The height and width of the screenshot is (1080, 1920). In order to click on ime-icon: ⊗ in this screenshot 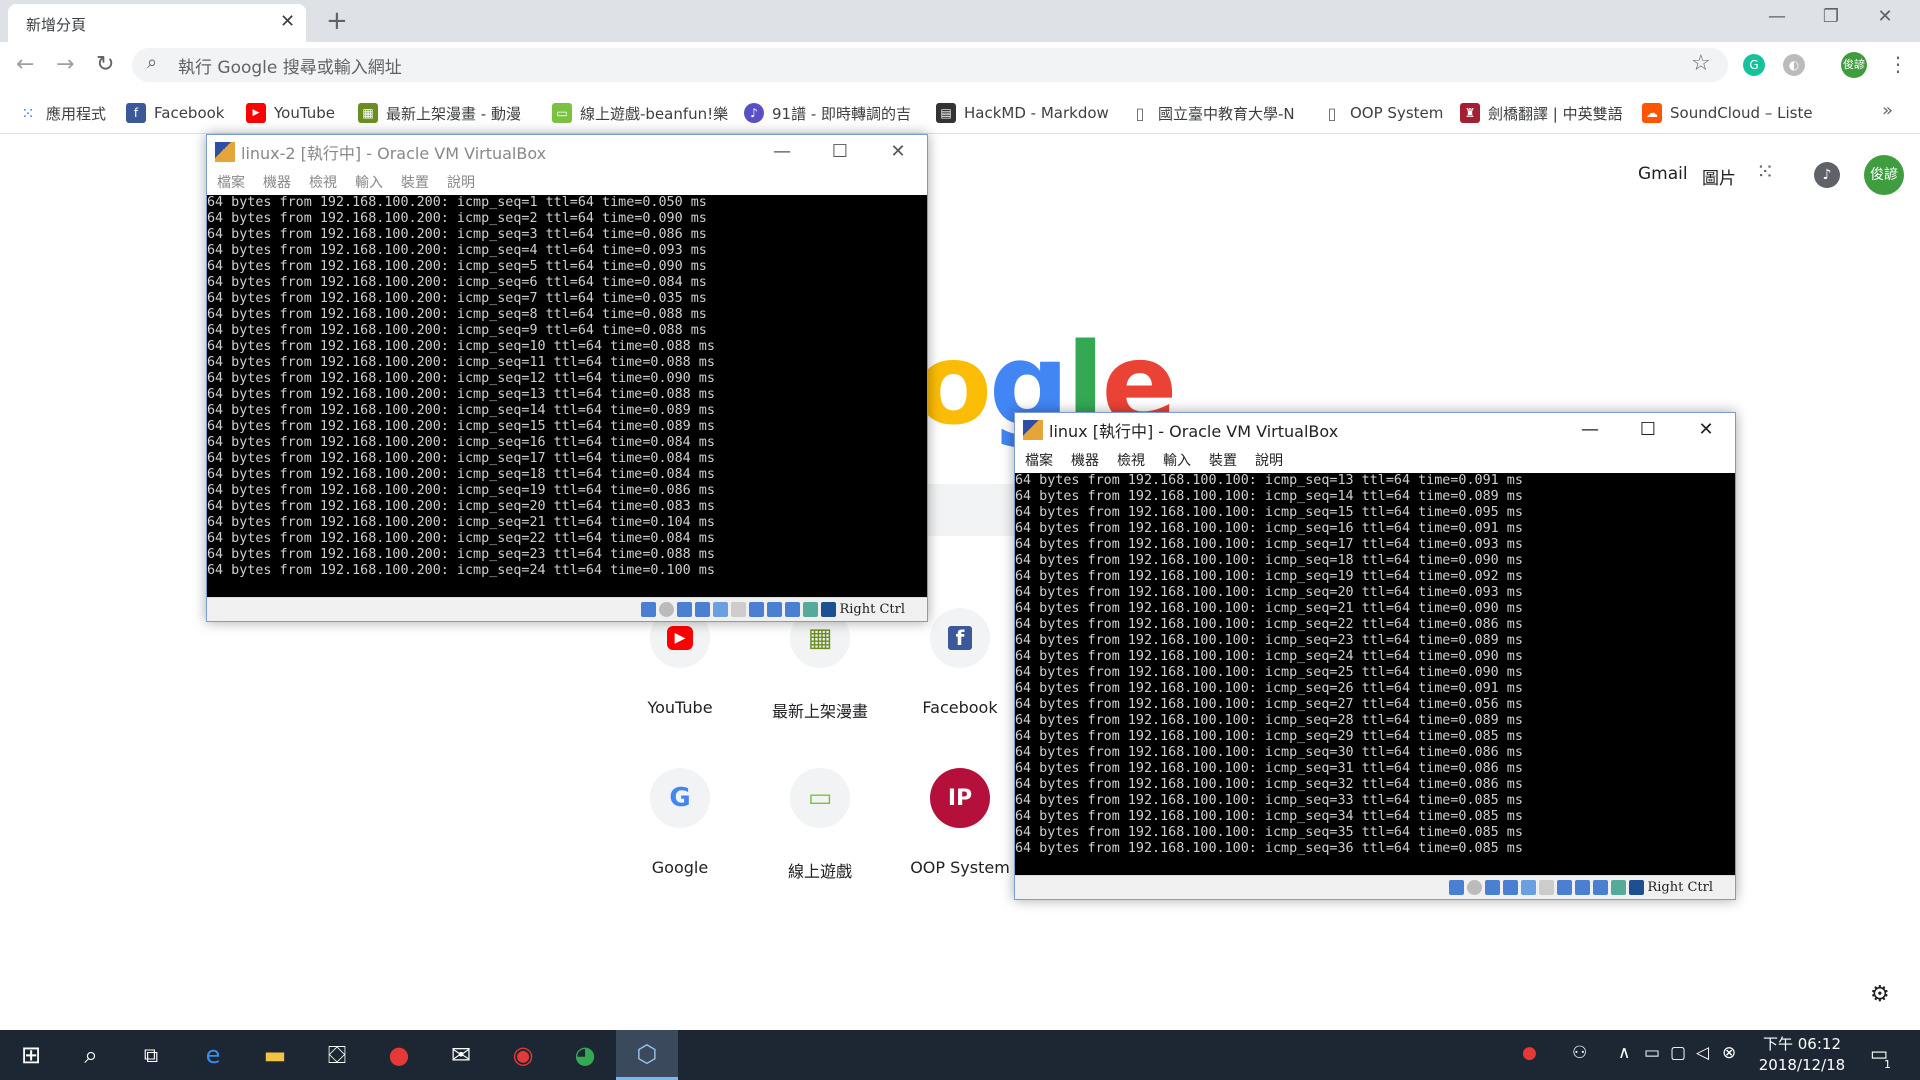, I will do `click(1729, 1053)`.